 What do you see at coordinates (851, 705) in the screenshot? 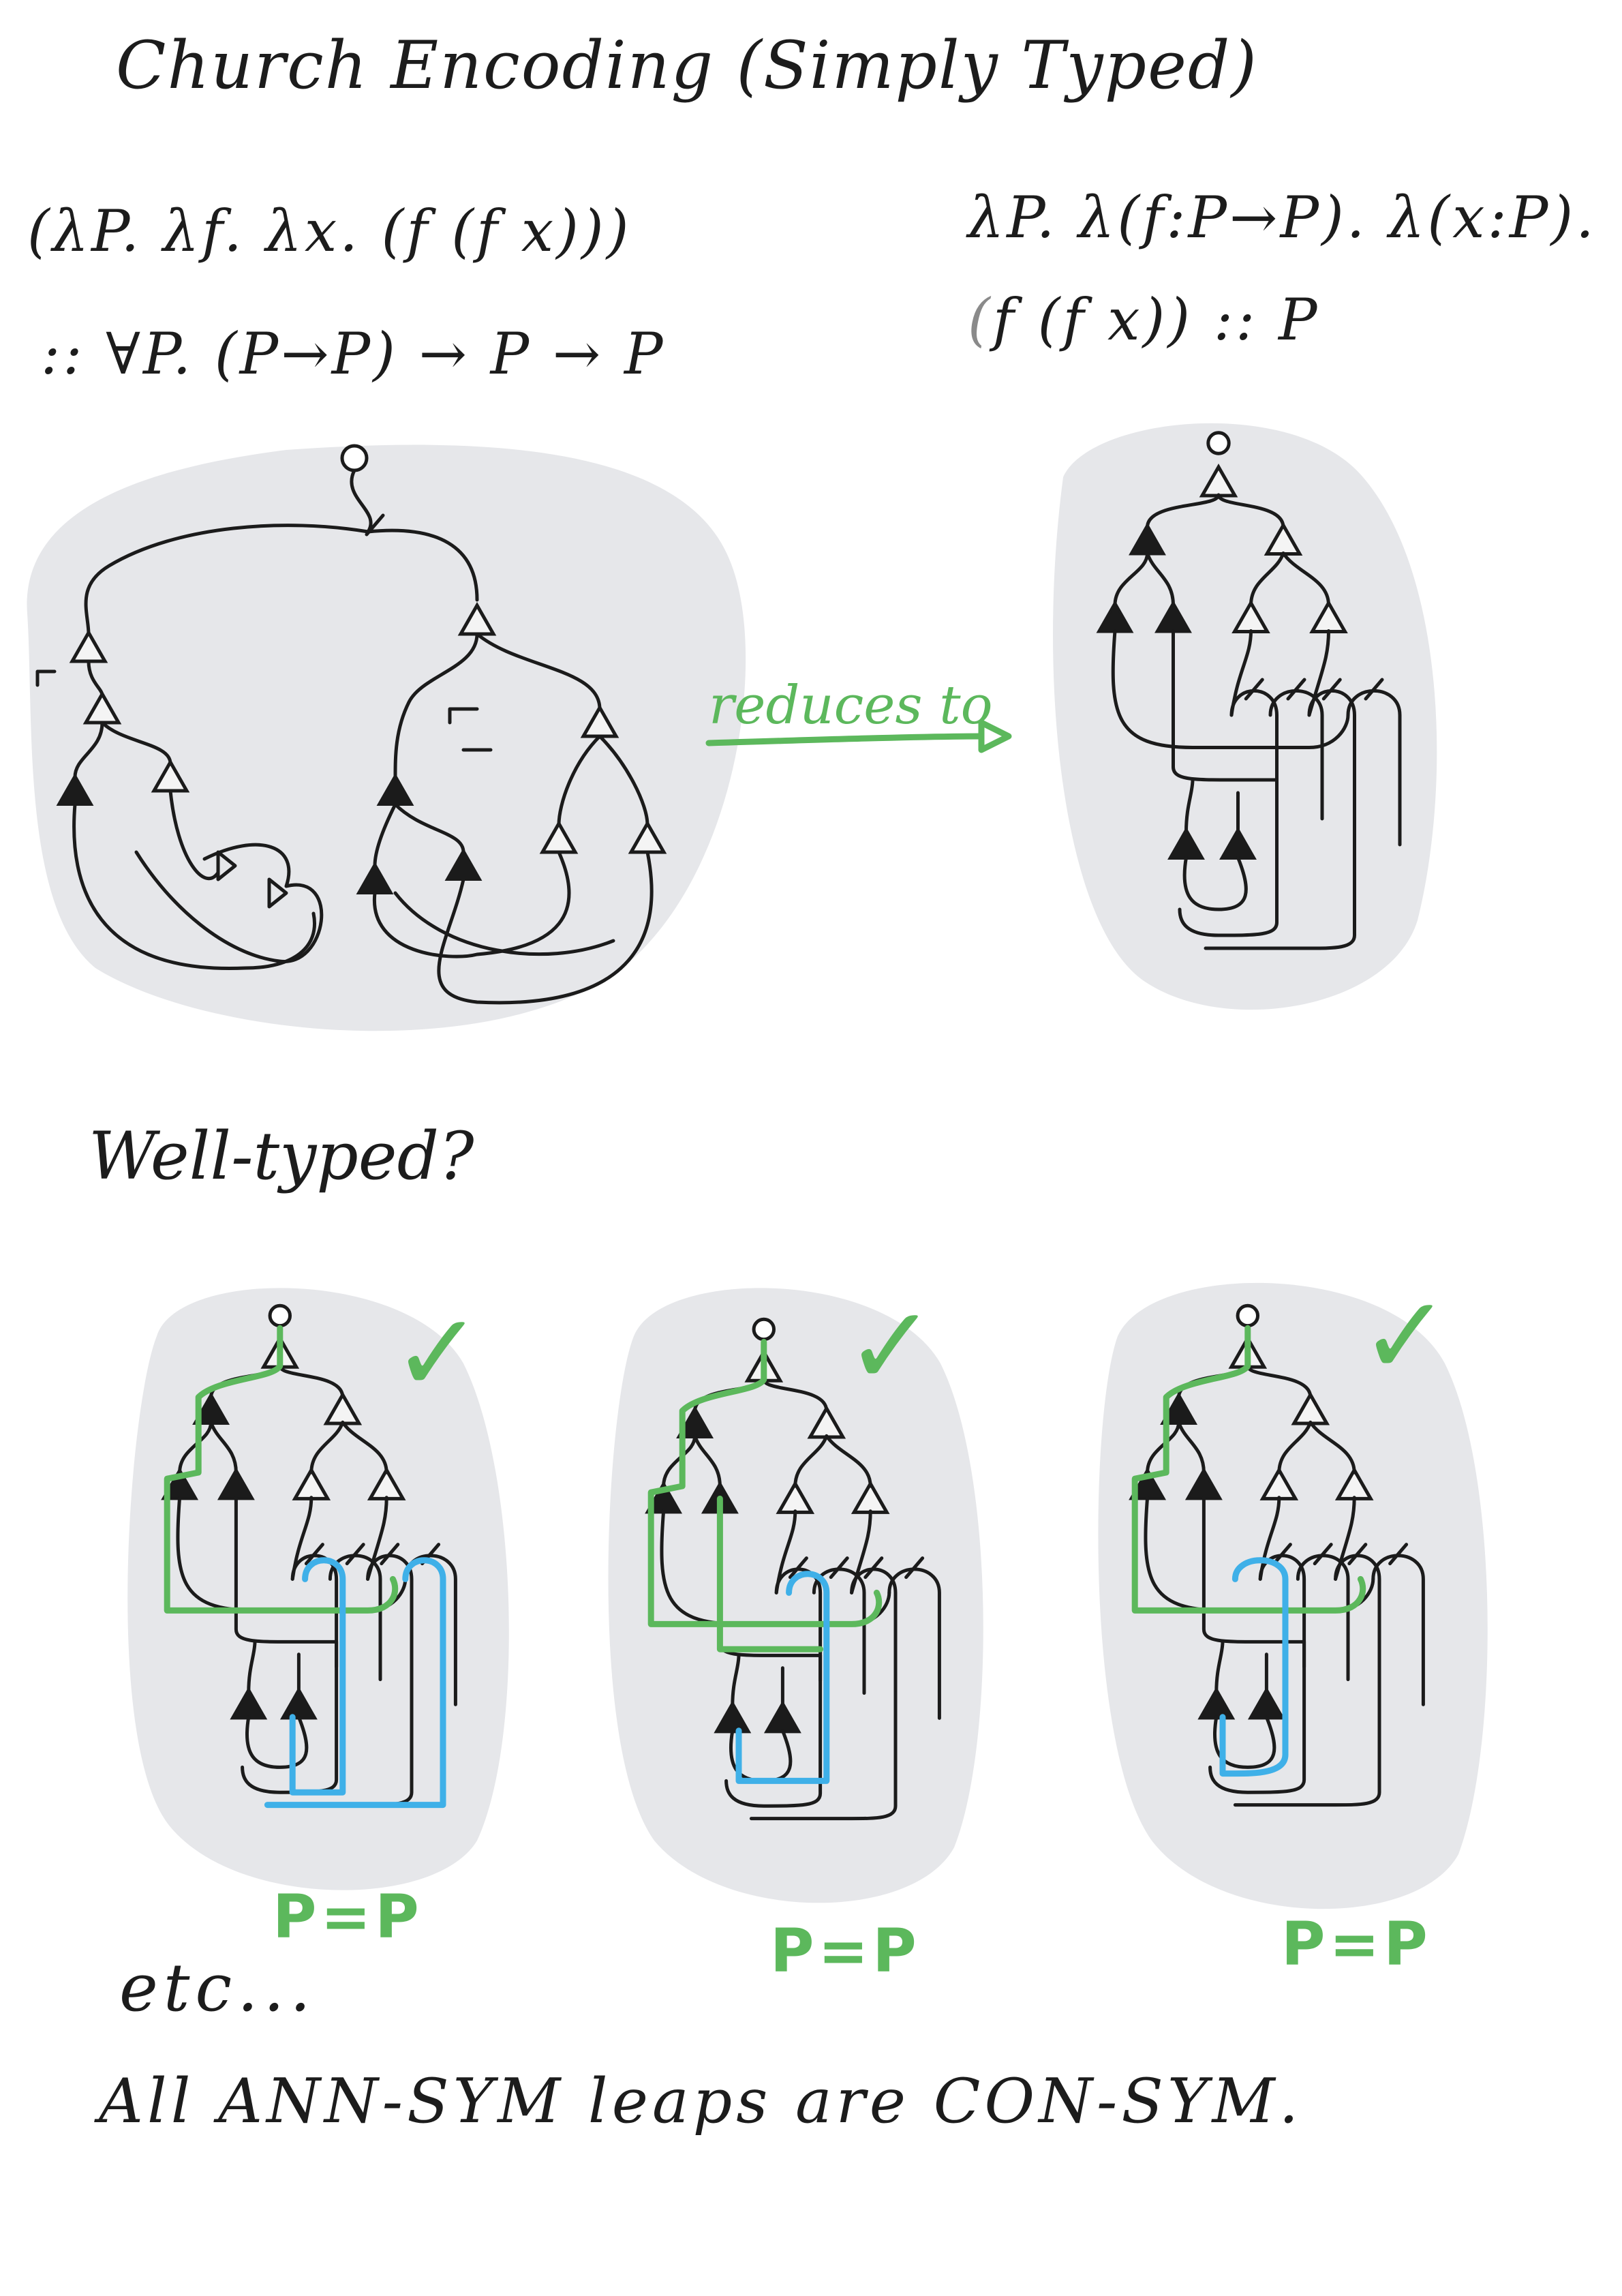
I see `reduces-to-label: reduces to` at bounding box center [851, 705].